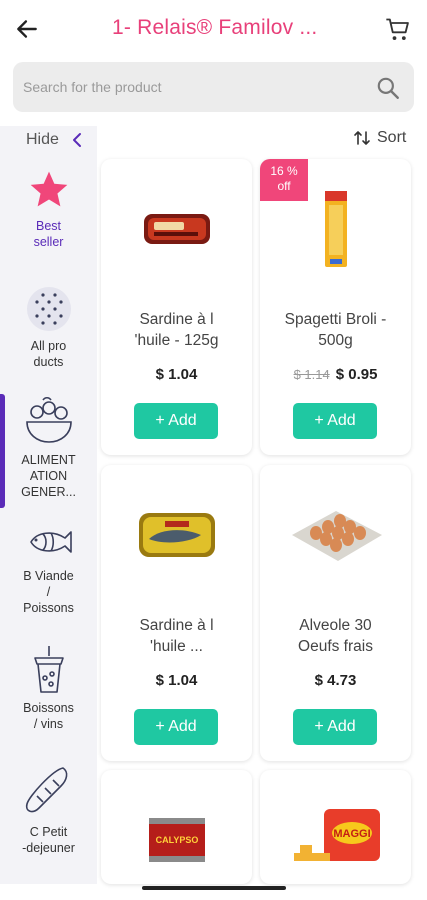 The width and height of the screenshot is (427, 900). What do you see at coordinates (48, 234) in the screenshot?
I see `category-label: Best seller` at bounding box center [48, 234].